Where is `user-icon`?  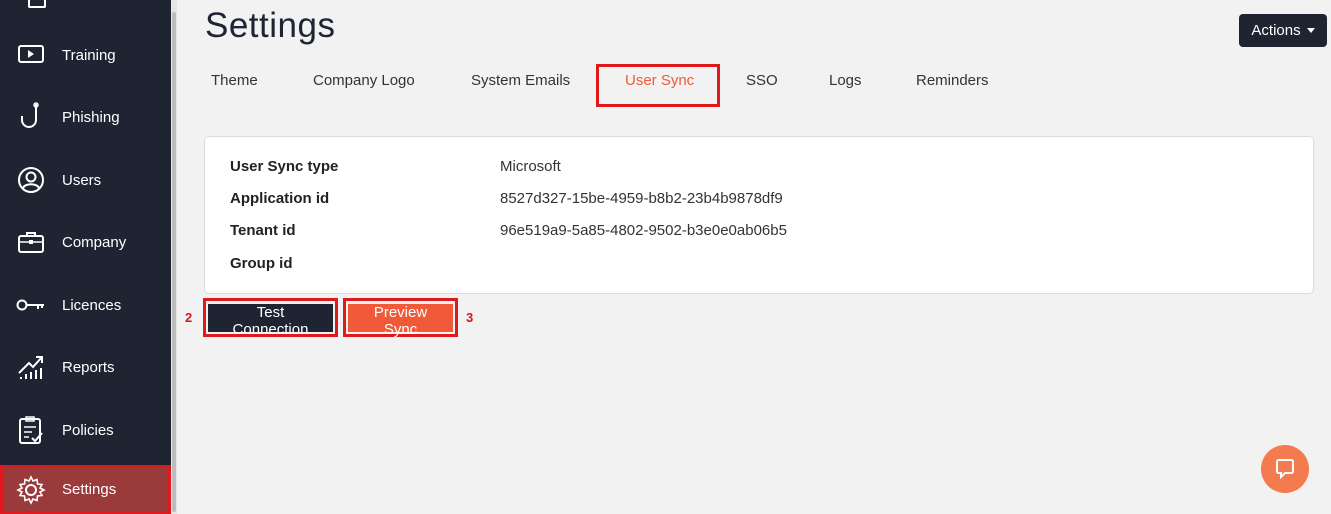 user-icon is located at coordinates (31, 180).